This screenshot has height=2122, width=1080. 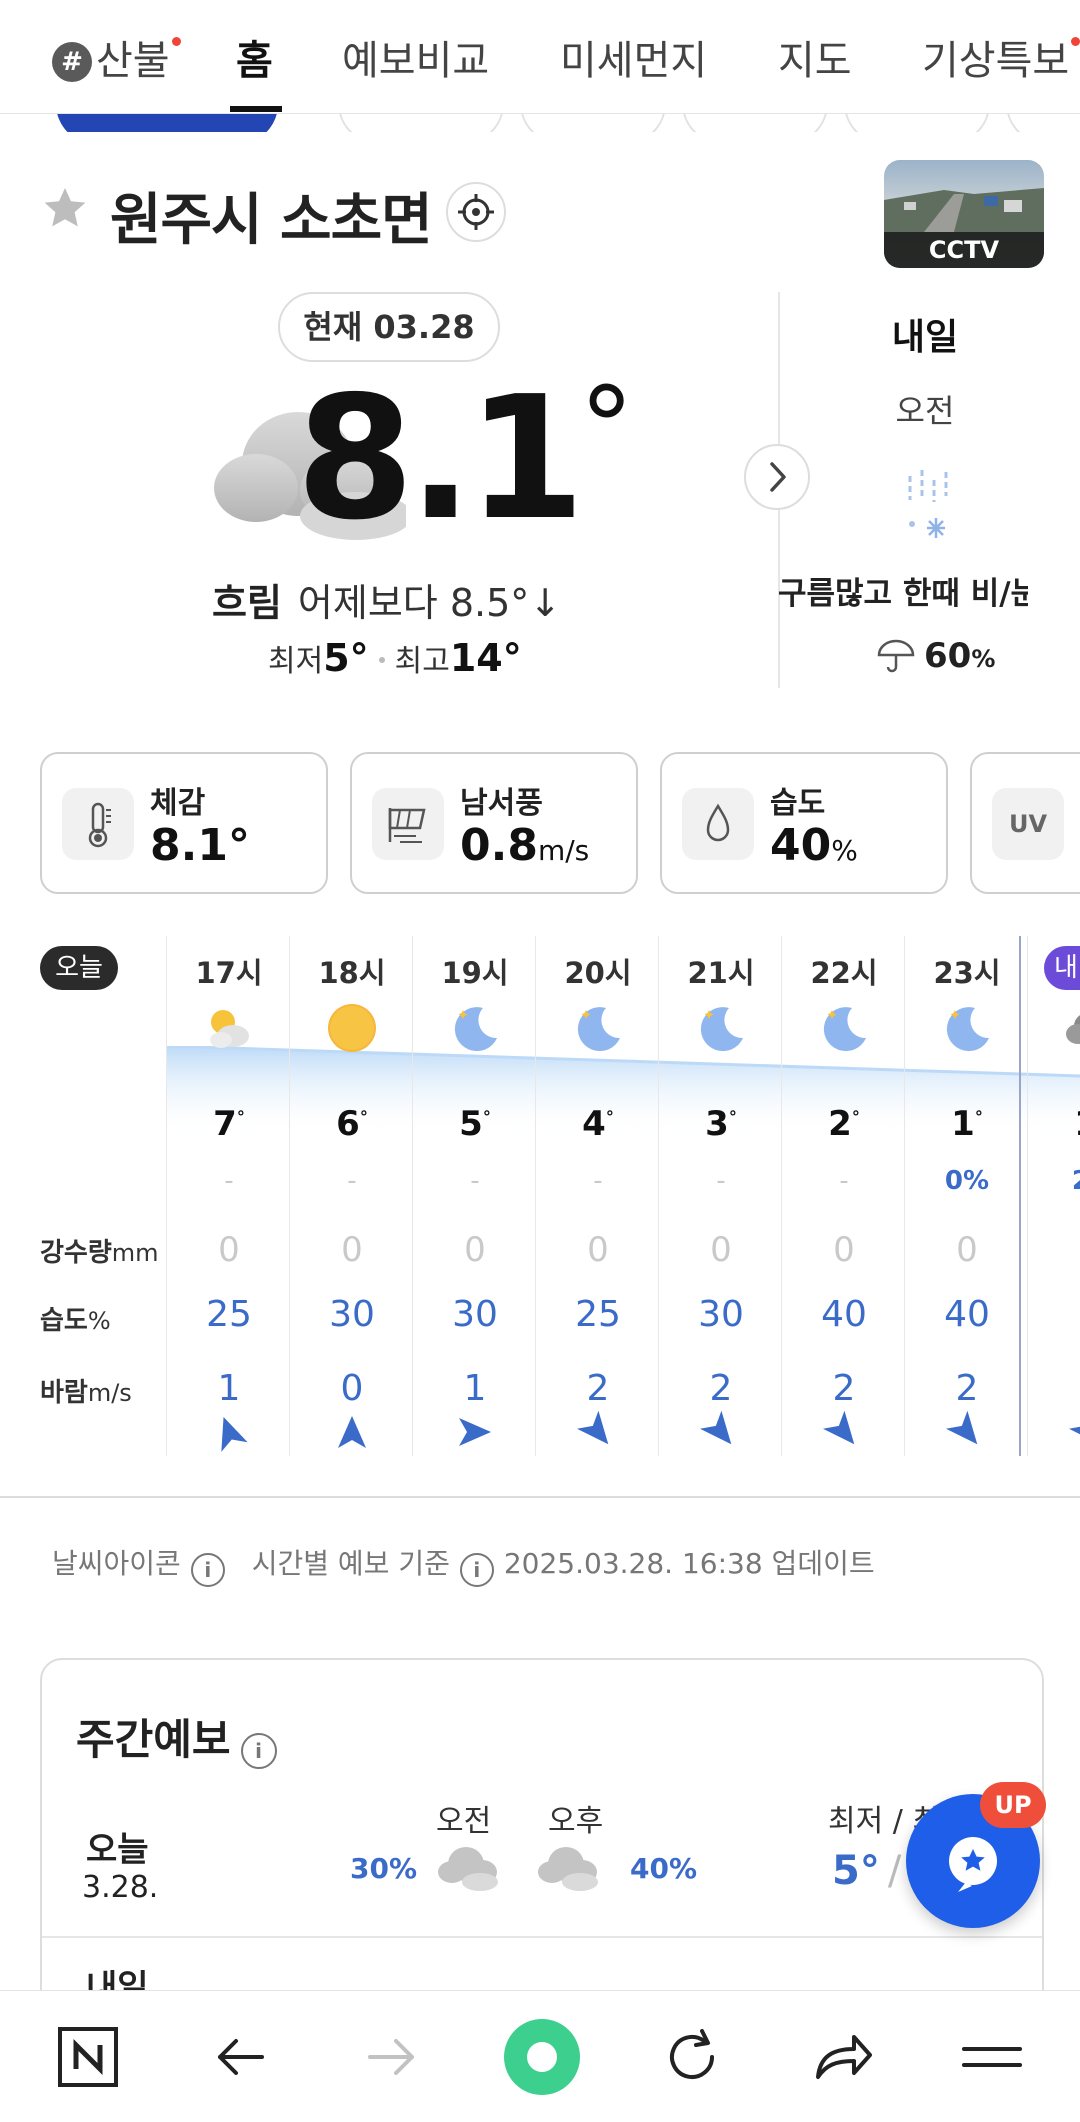 I want to click on hour-column: 22시 2° -0 40 2, so click(x=843, y=1196).